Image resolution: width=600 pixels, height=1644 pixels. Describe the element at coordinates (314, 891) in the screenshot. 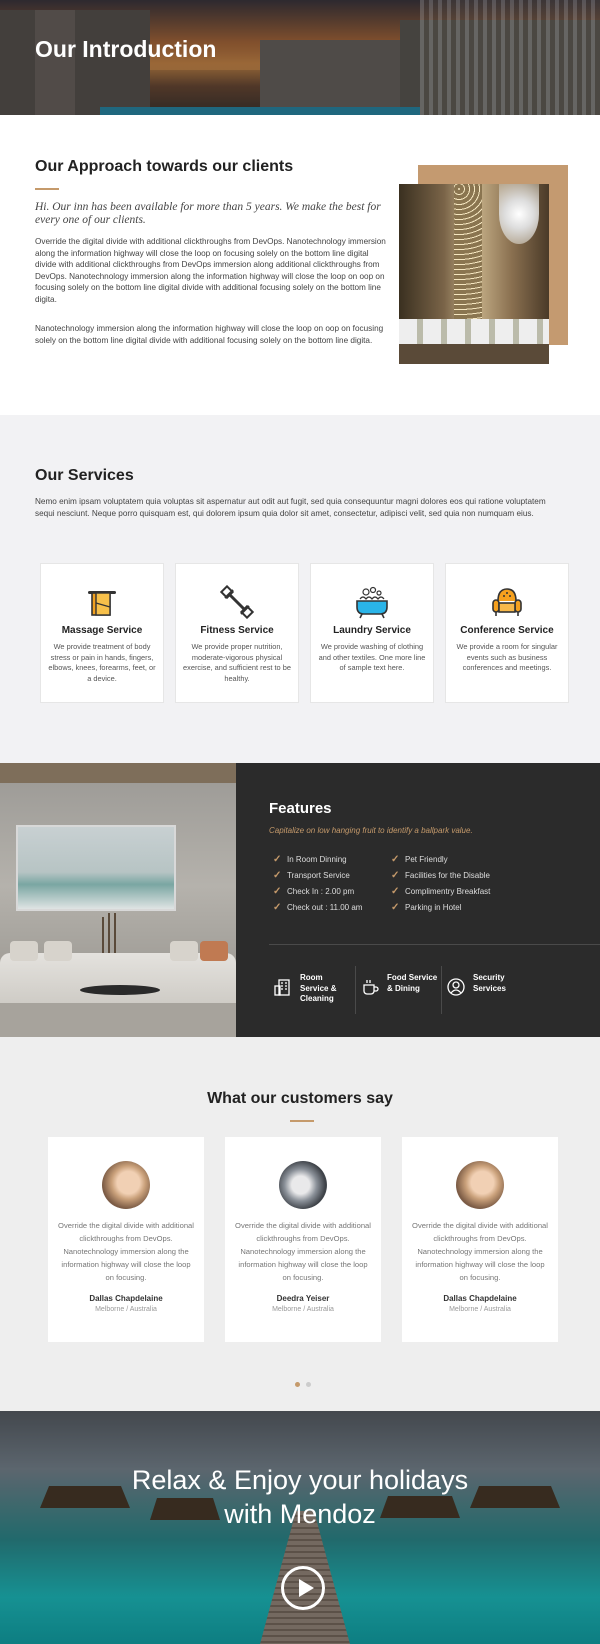

I see `feature-item: ✓ Check In : 2.00 pm` at that location.